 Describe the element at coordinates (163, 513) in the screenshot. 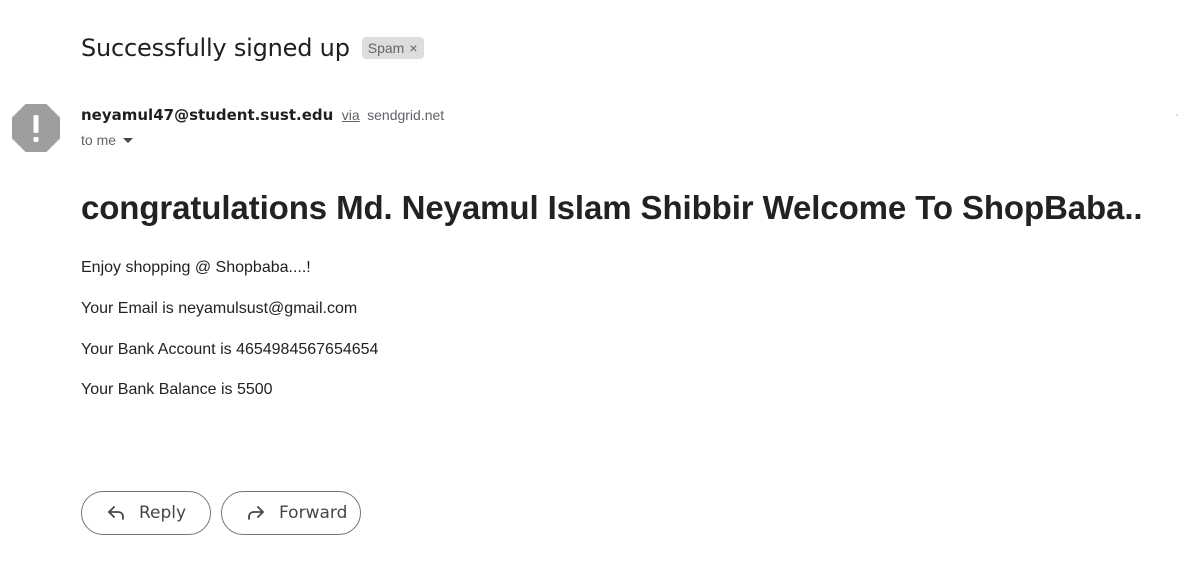

I see `reply-label: Reply` at that location.